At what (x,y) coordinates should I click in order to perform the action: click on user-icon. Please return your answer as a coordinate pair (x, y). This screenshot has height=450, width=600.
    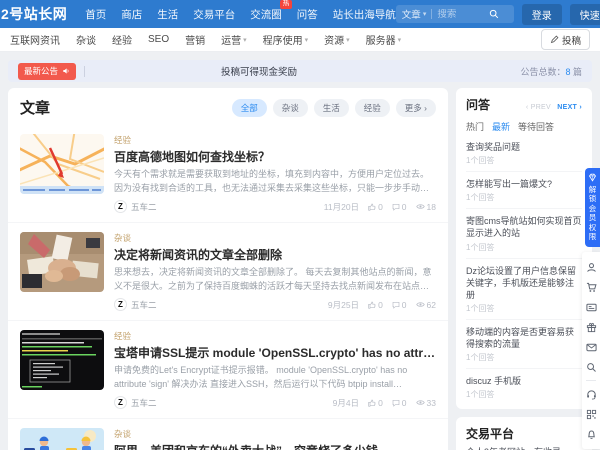
    Looking at the image, I should click on (591, 267).